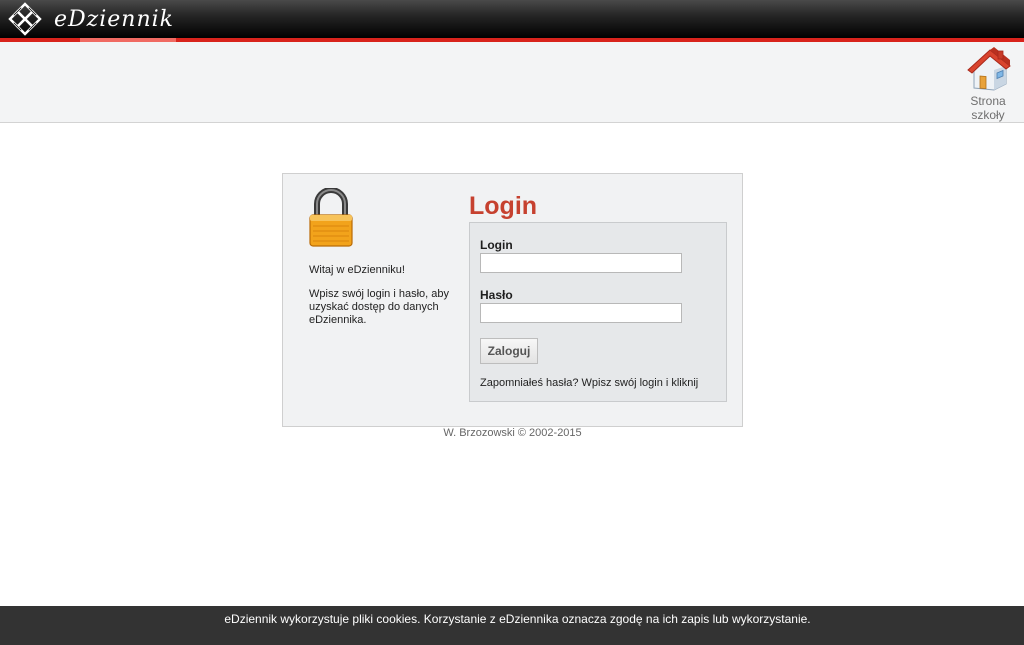  I want to click on password-input, so click(581, 313).